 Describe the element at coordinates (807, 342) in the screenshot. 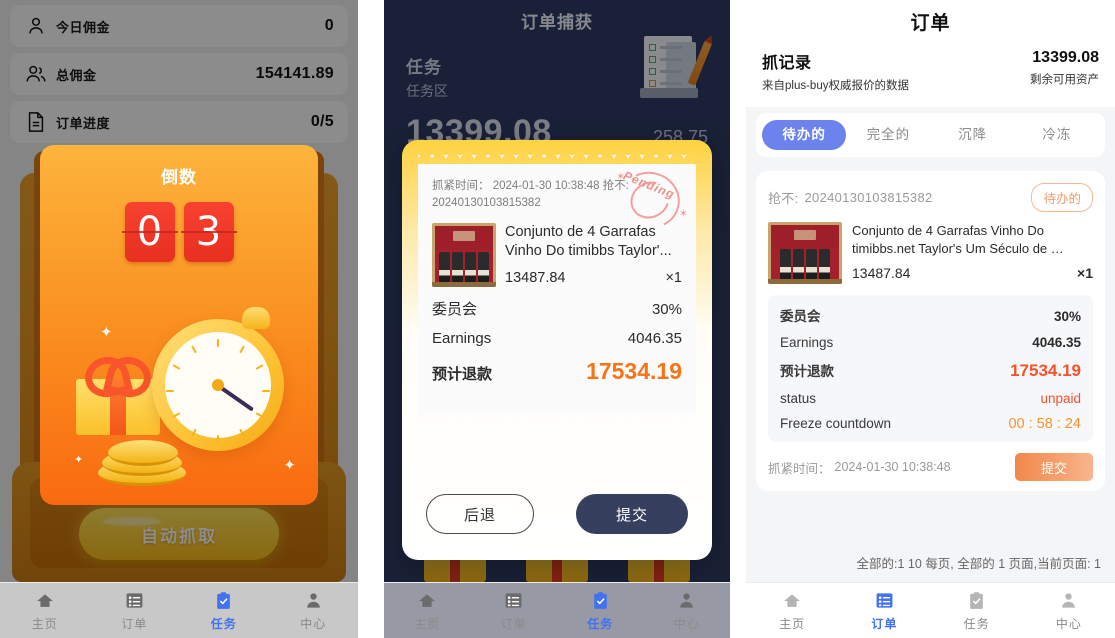

I see `detail-key: Earnings` at that location.